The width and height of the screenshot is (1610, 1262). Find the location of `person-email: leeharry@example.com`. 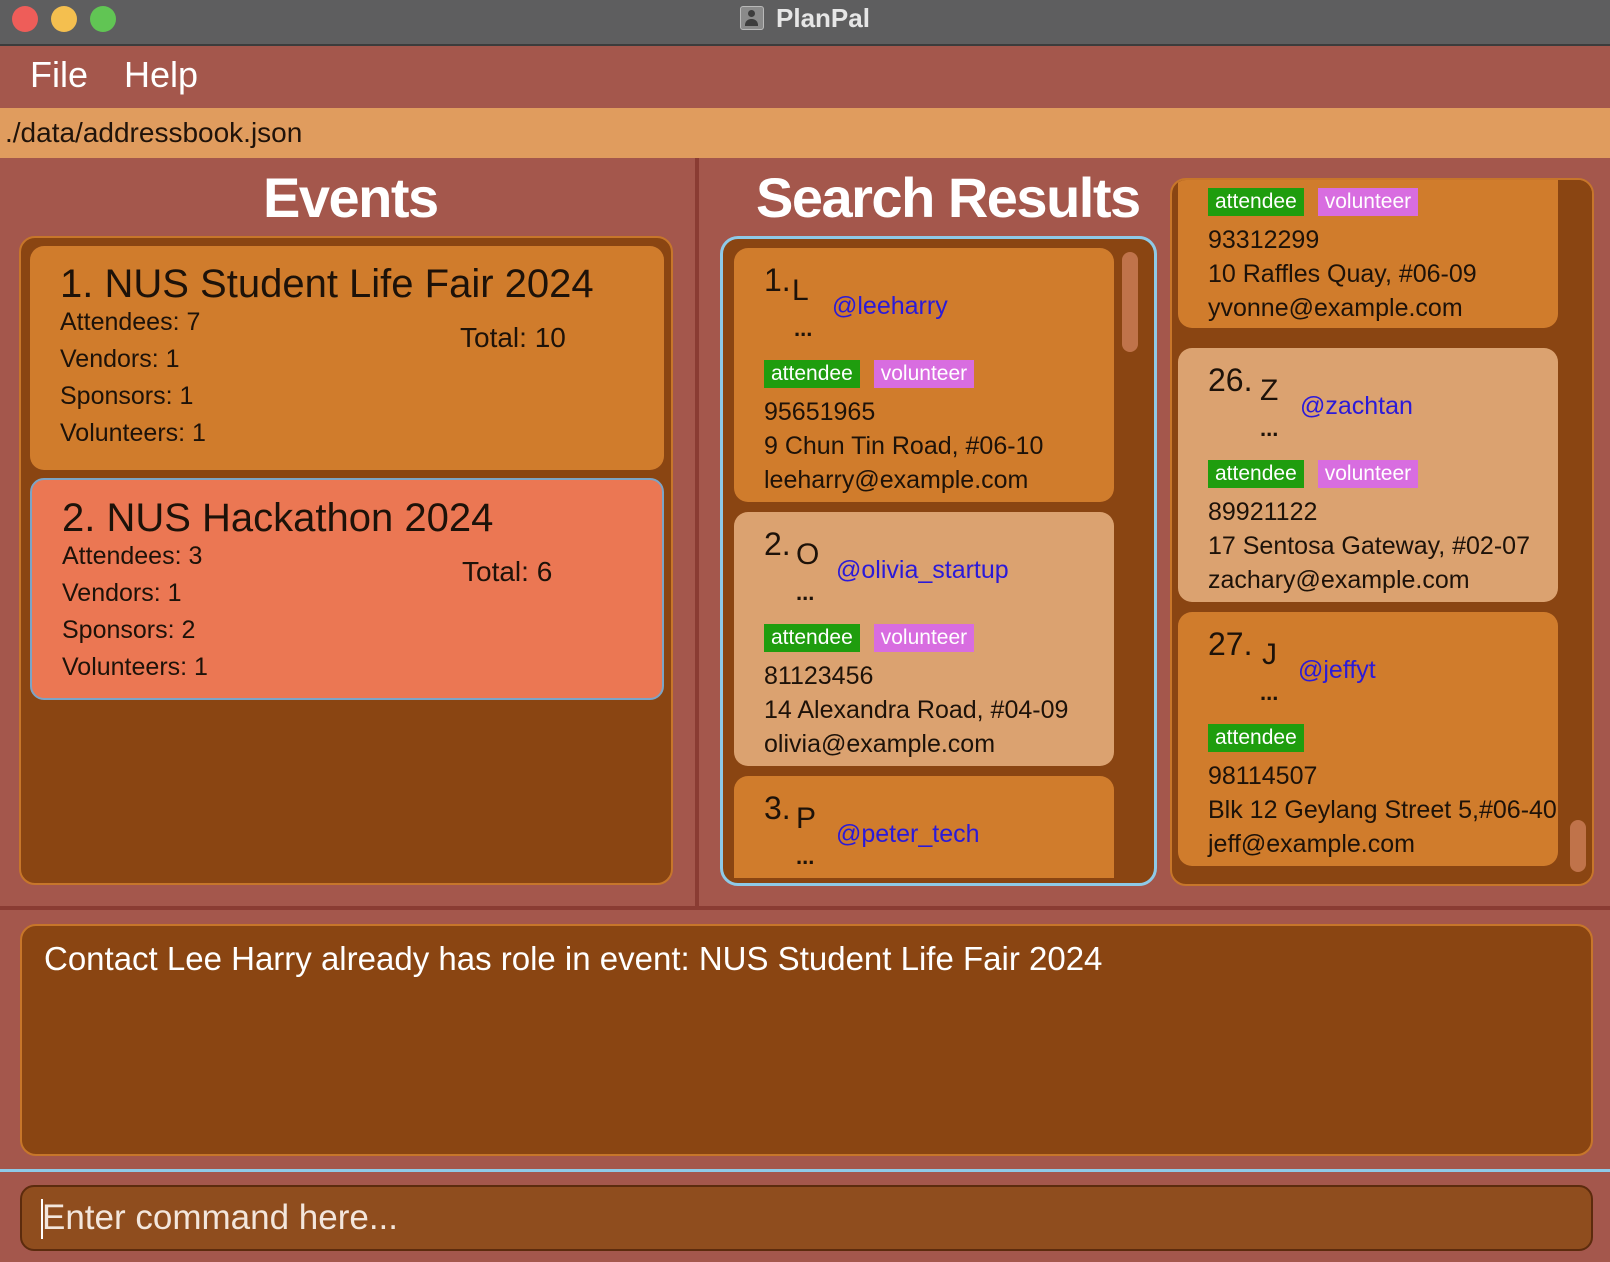

person-email: leeharry@example.com is located at coordinates (896, 480).